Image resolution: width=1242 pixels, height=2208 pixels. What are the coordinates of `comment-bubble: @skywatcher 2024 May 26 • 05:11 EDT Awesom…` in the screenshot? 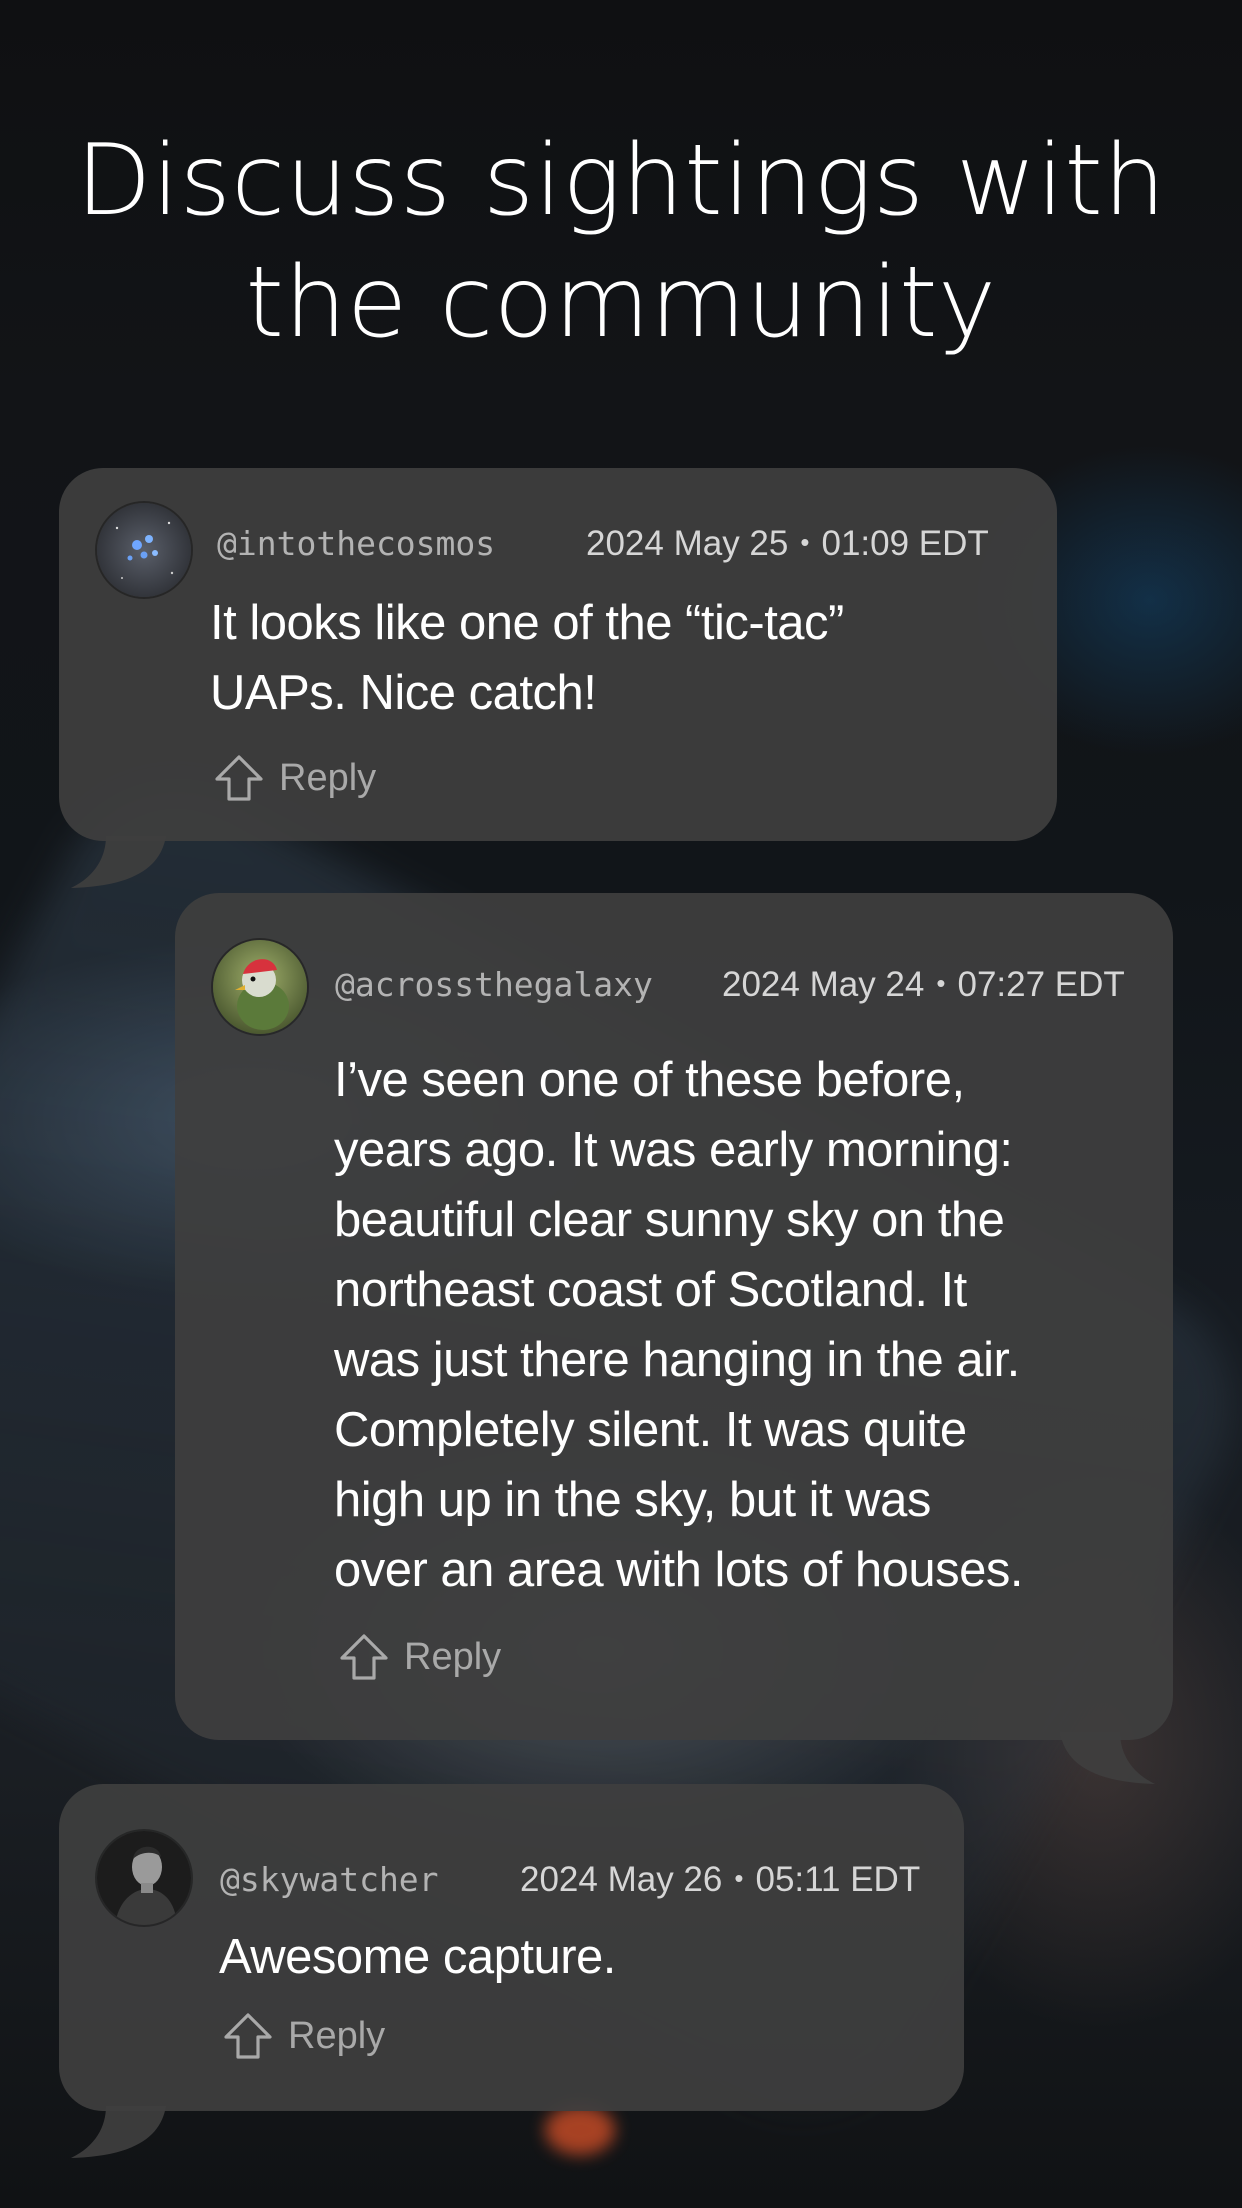 It's located at (511, 1947).